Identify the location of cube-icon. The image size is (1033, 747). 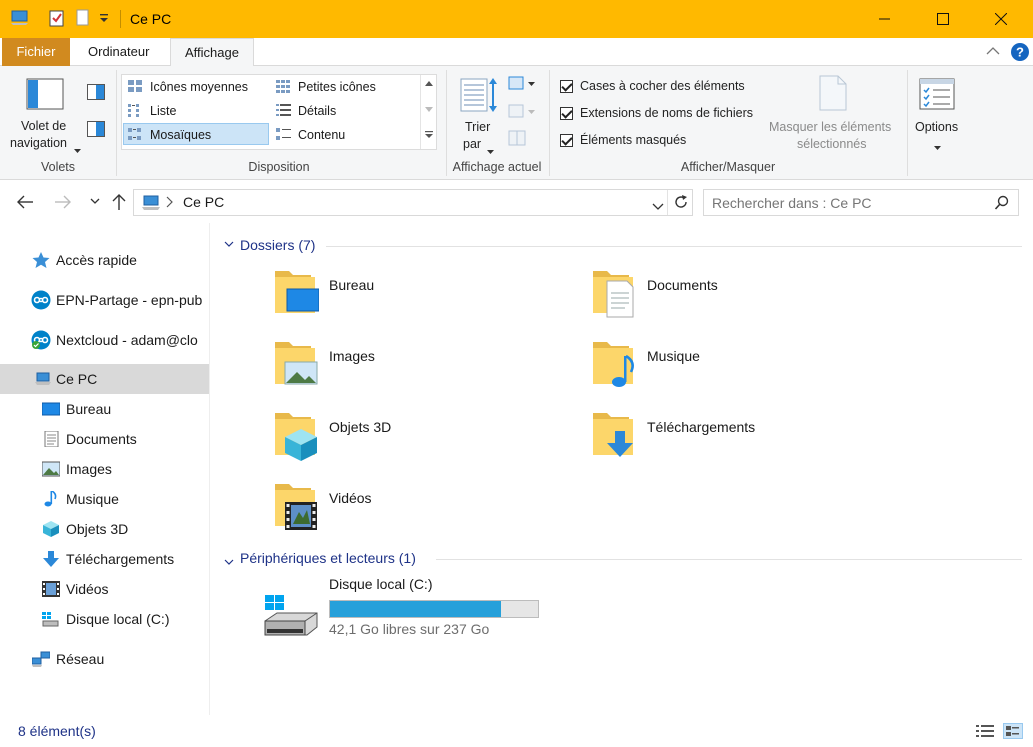
(51, 529).